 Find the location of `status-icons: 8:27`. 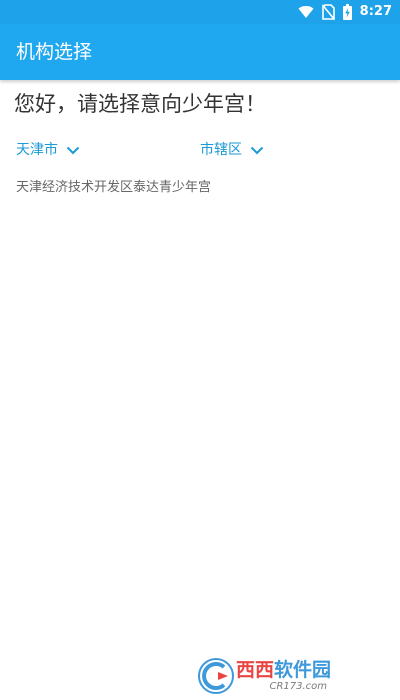

status-icons: 8:27 is located at coordinates (345, 12).